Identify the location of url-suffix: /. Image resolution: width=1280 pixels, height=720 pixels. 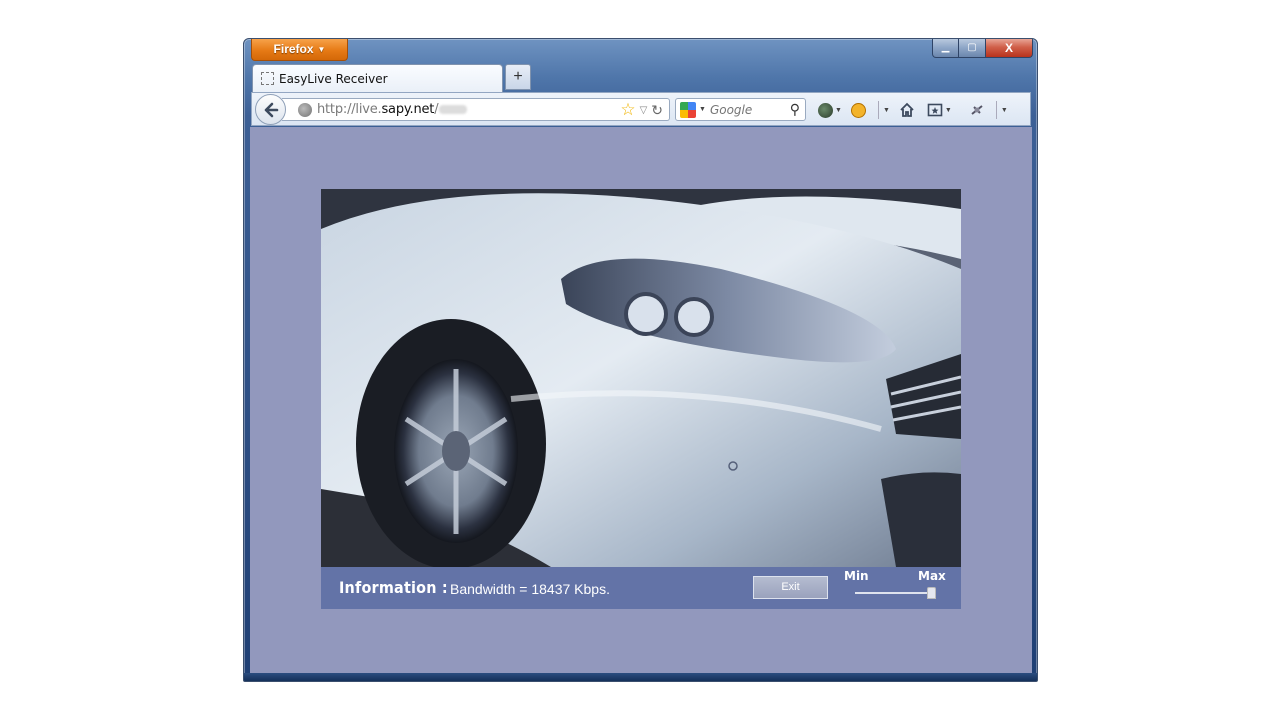
(436, 109).